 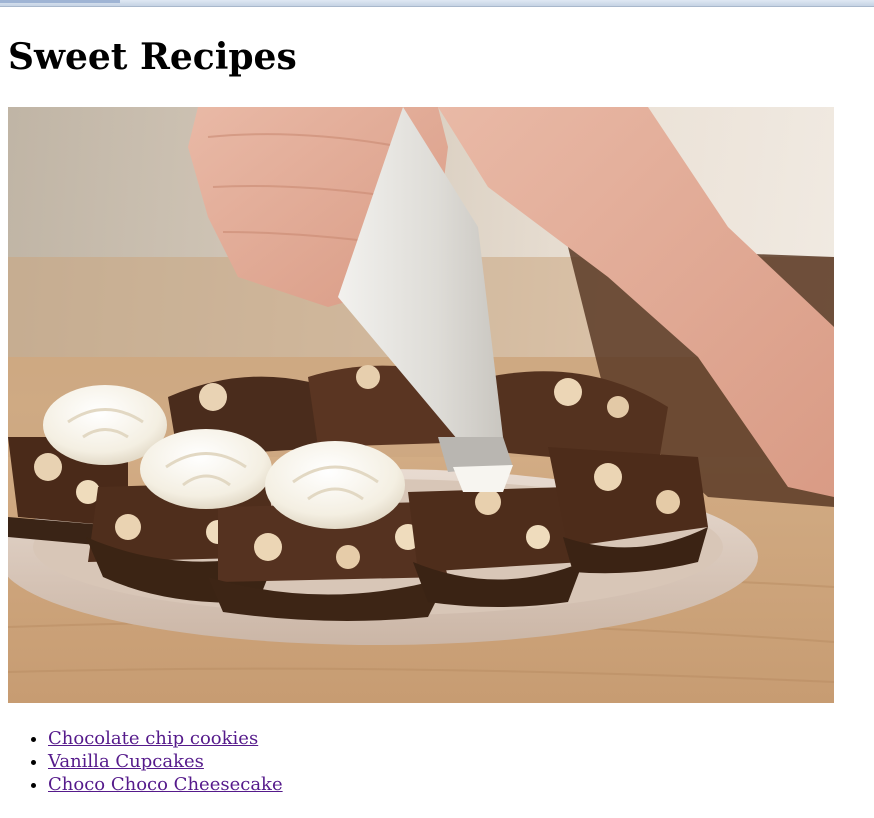 I want to click on list-item: Choco Choco Cheesecake, so click(x=165, y=784).